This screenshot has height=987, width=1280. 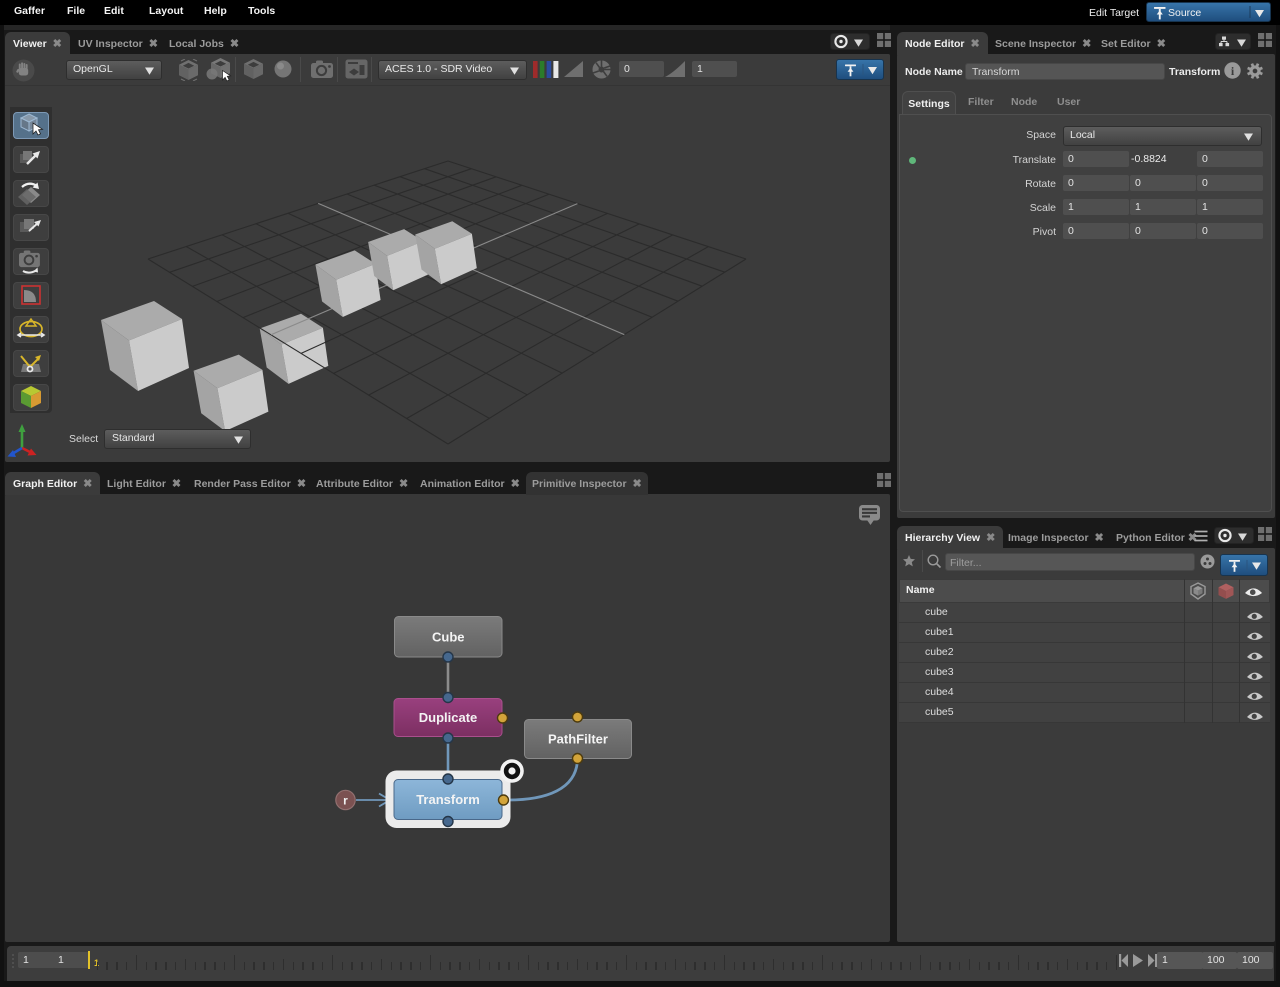 I want to click on svg-text: r, so click(x=345, y=801).